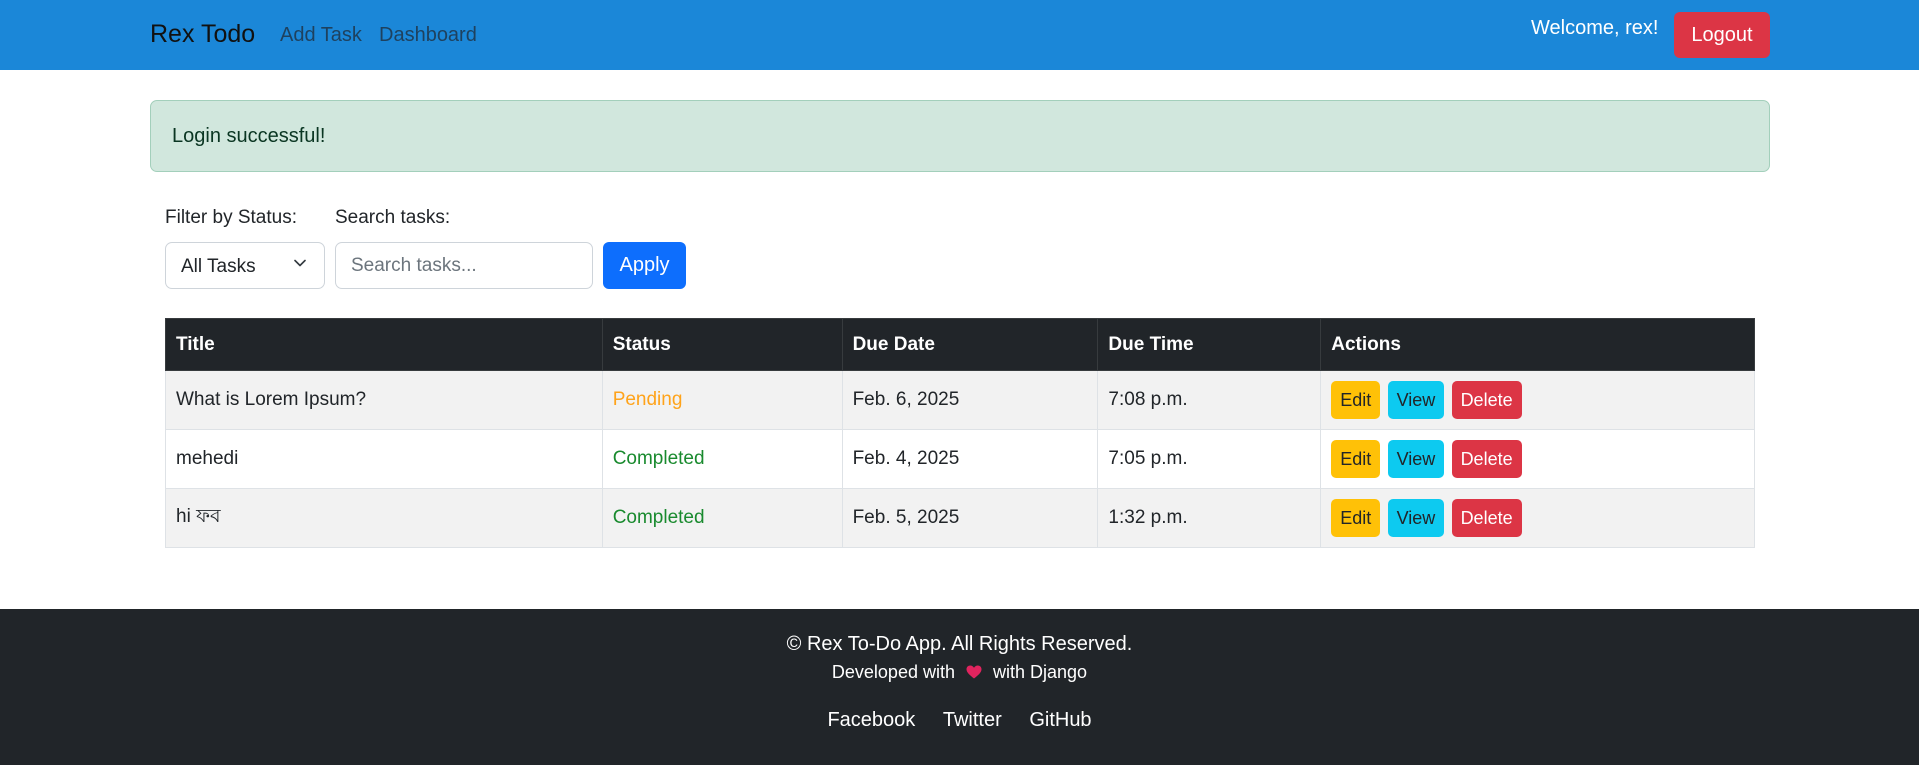 The width and height of the screenshot is (1919, 765). Describe the element at coordinates (893, 672) in the screenshot. I see `dev-prefix: Developed with` at that location.